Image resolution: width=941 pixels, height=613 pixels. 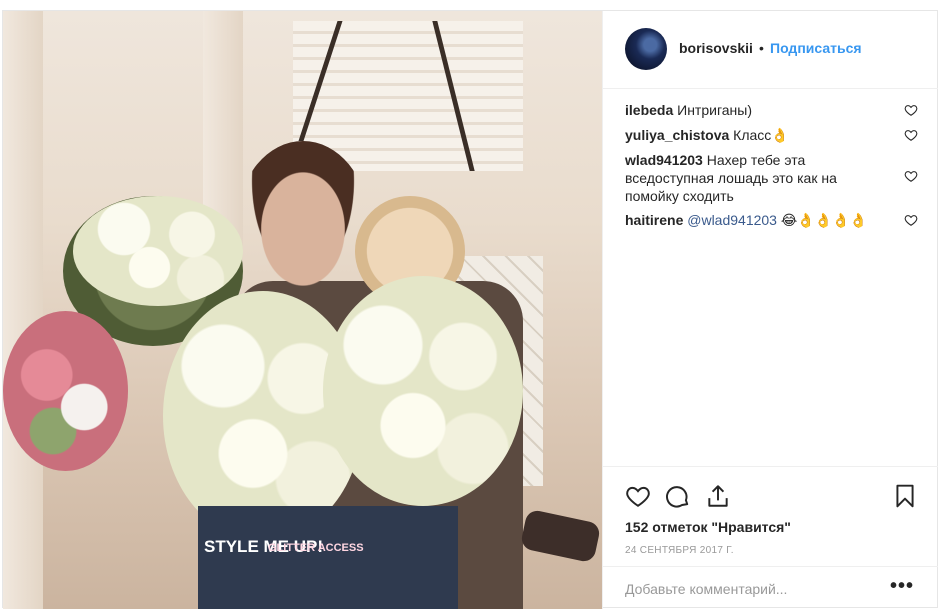 I want to click on comment-username: wlad941203, so click(x=664, y=160).